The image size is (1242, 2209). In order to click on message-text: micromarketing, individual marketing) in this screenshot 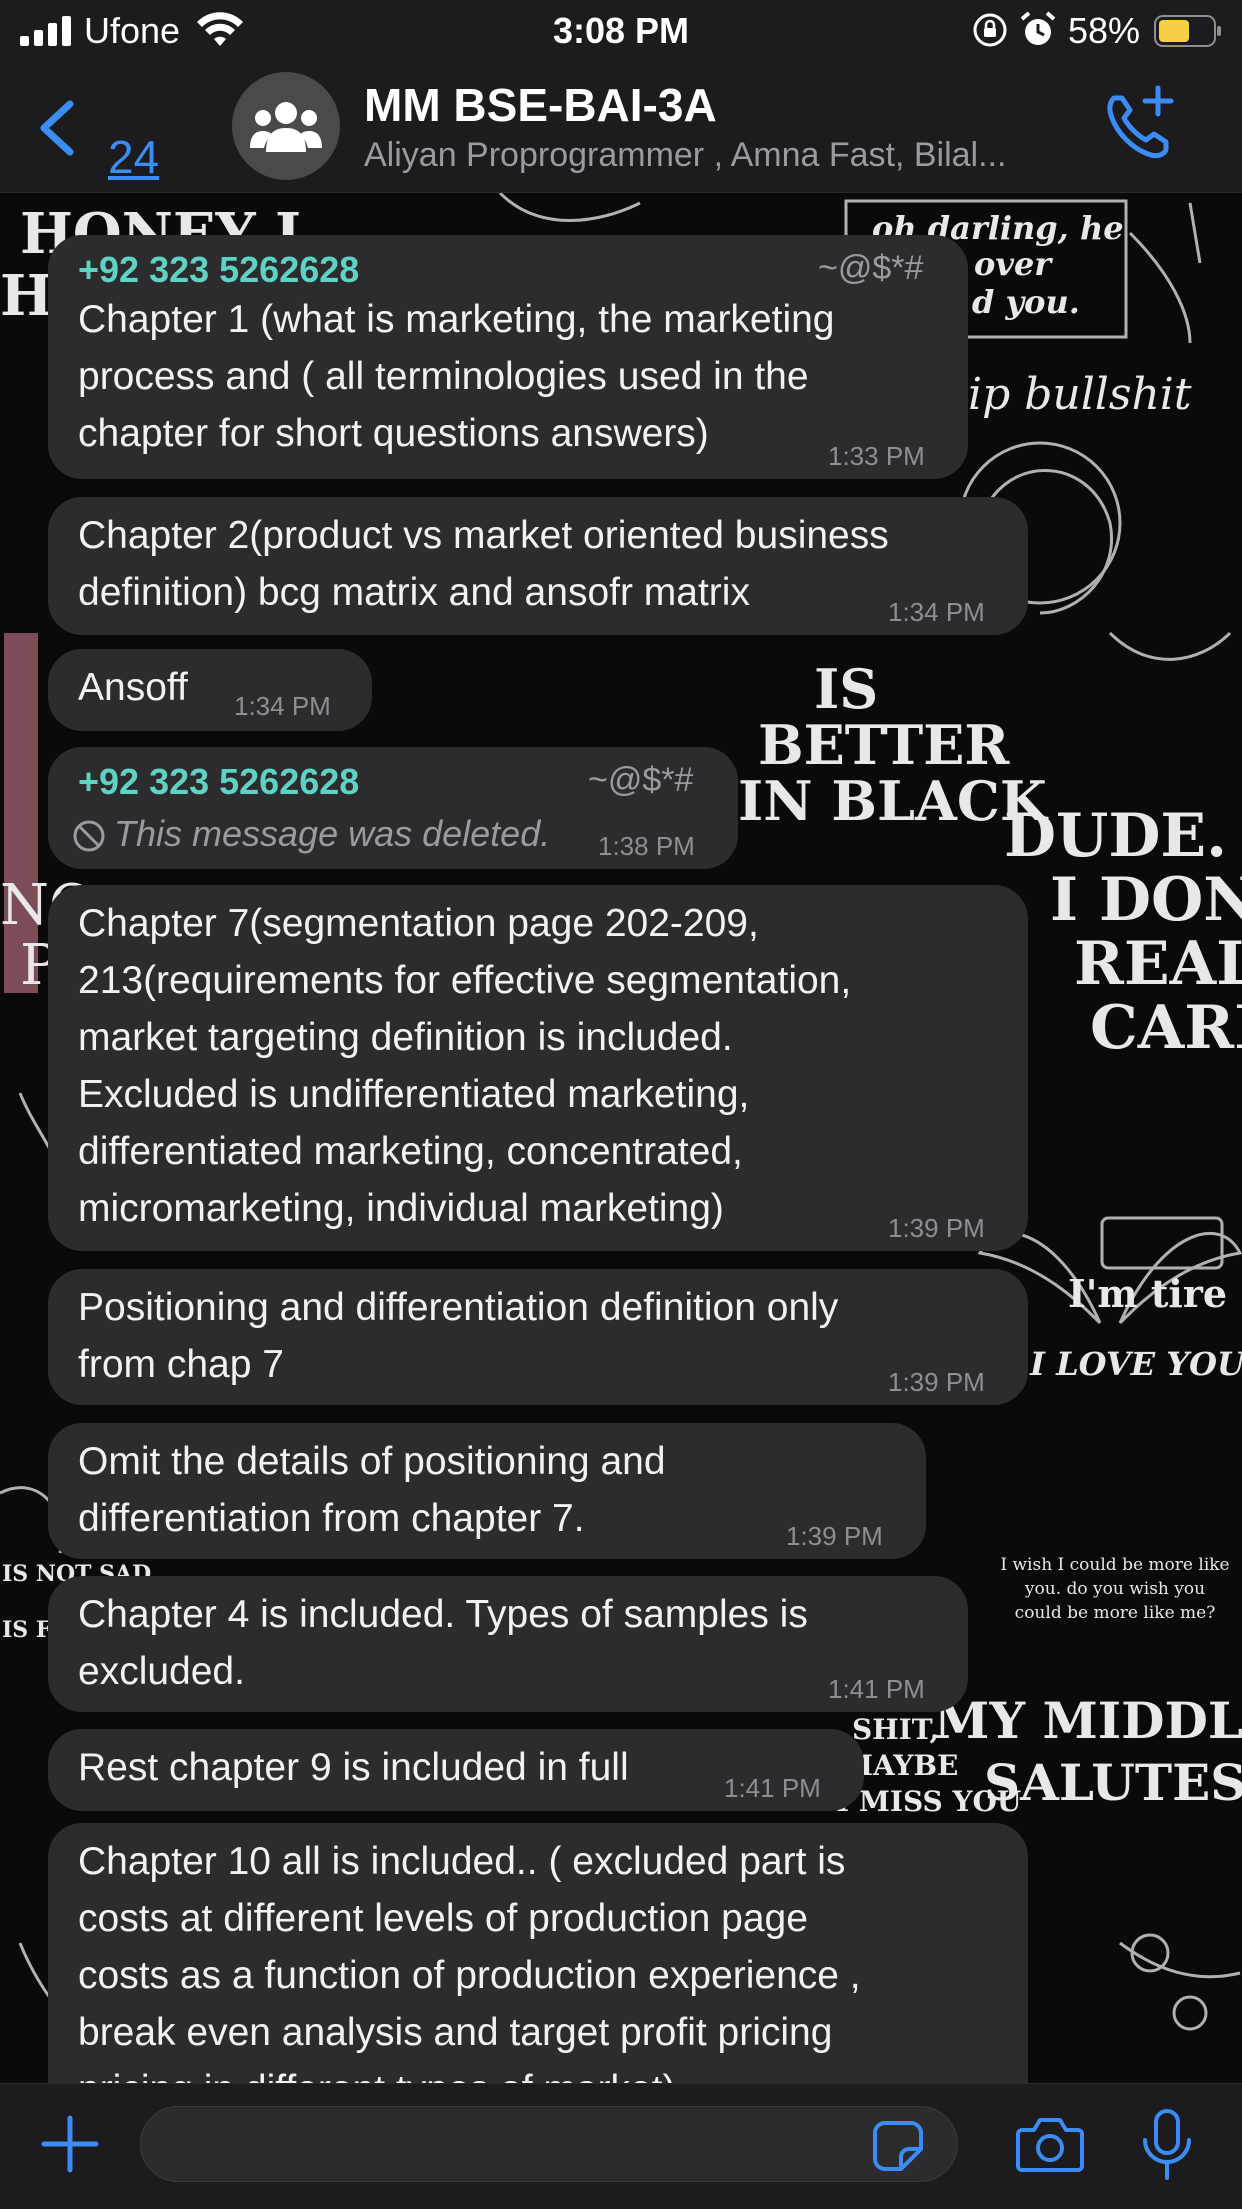, I will do `click(401, 1208)`.